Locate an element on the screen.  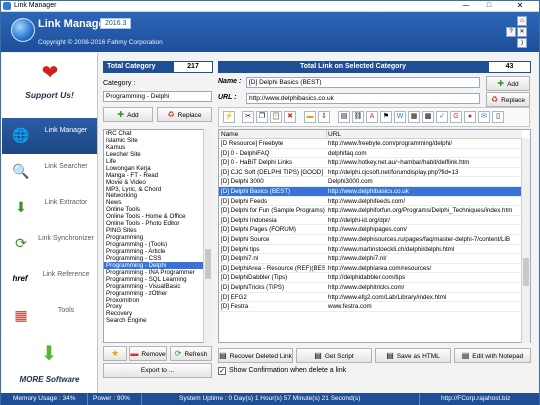
minimize-button: — is located at coordinates (466, 5).